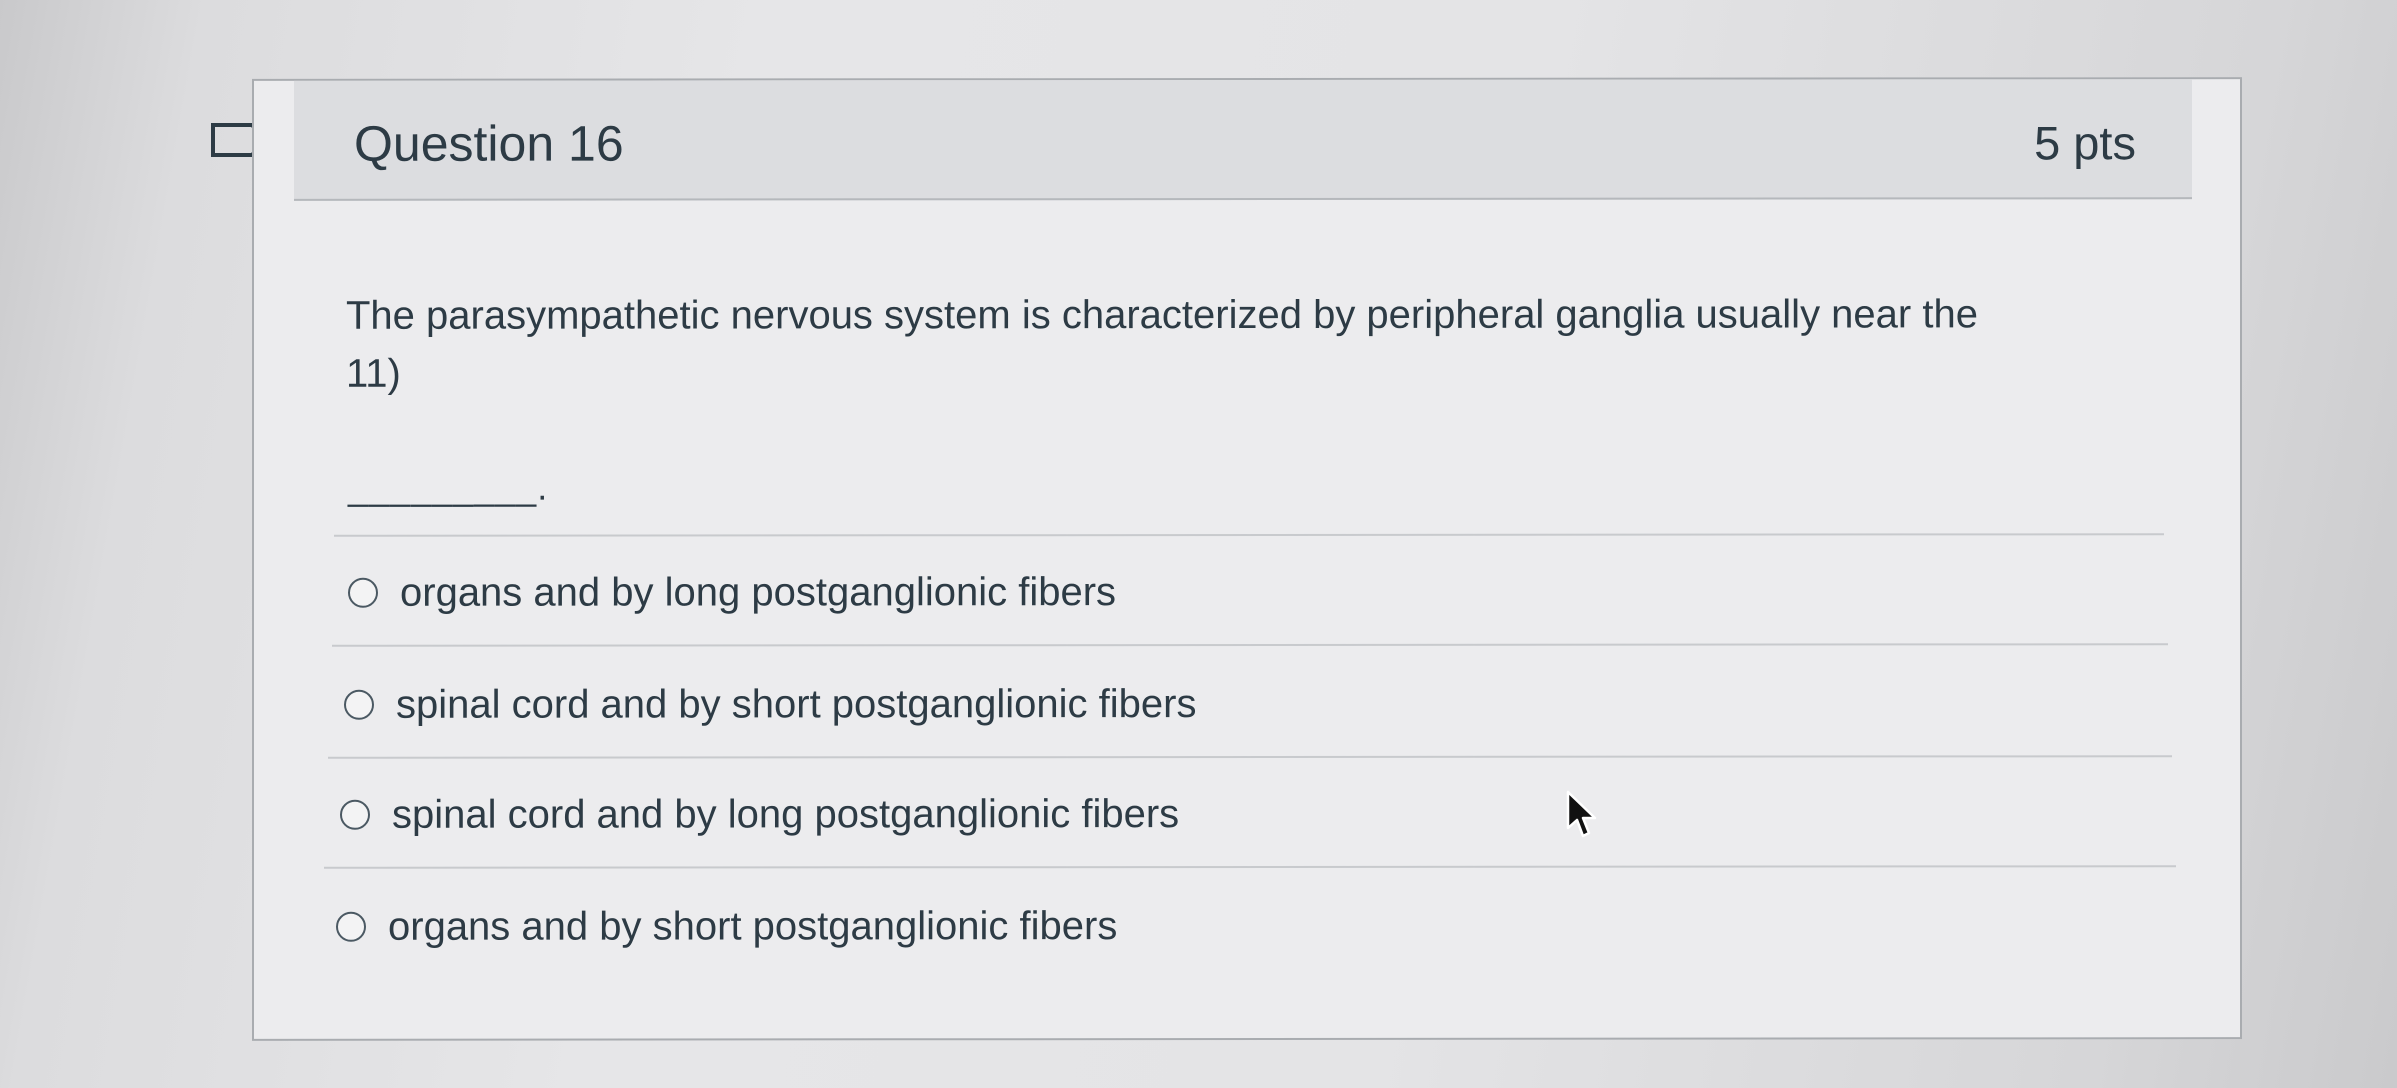 The image size is (2397, 1088). Describe the element at coordinates (2085, 143) in the screenshot. I see `question-points: 5 pts` at that location.